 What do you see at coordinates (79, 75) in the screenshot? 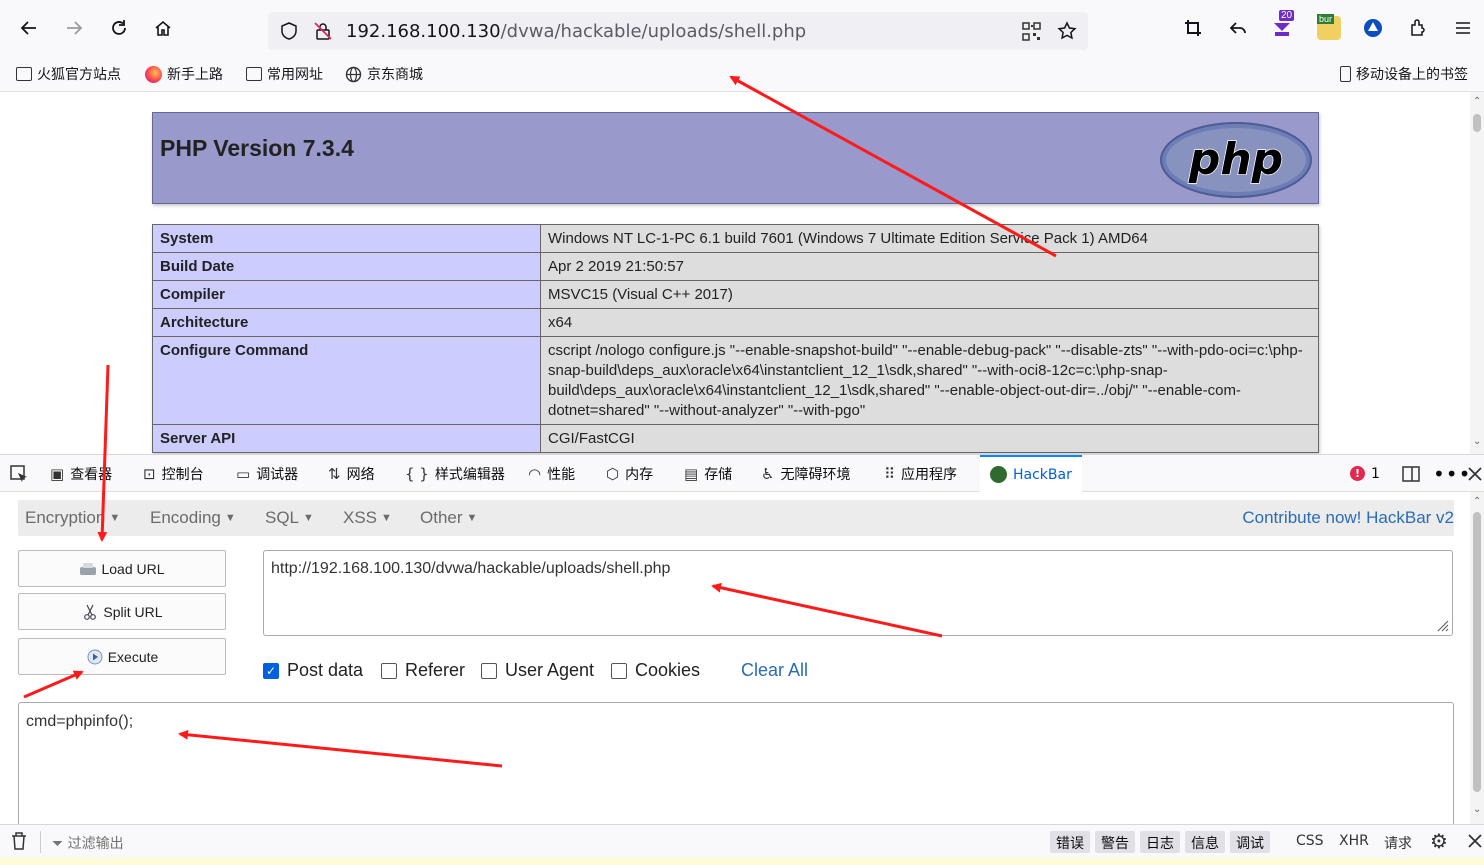
I see `bookmark-label: 火狐官方站点` at bounding box center [79, 75].